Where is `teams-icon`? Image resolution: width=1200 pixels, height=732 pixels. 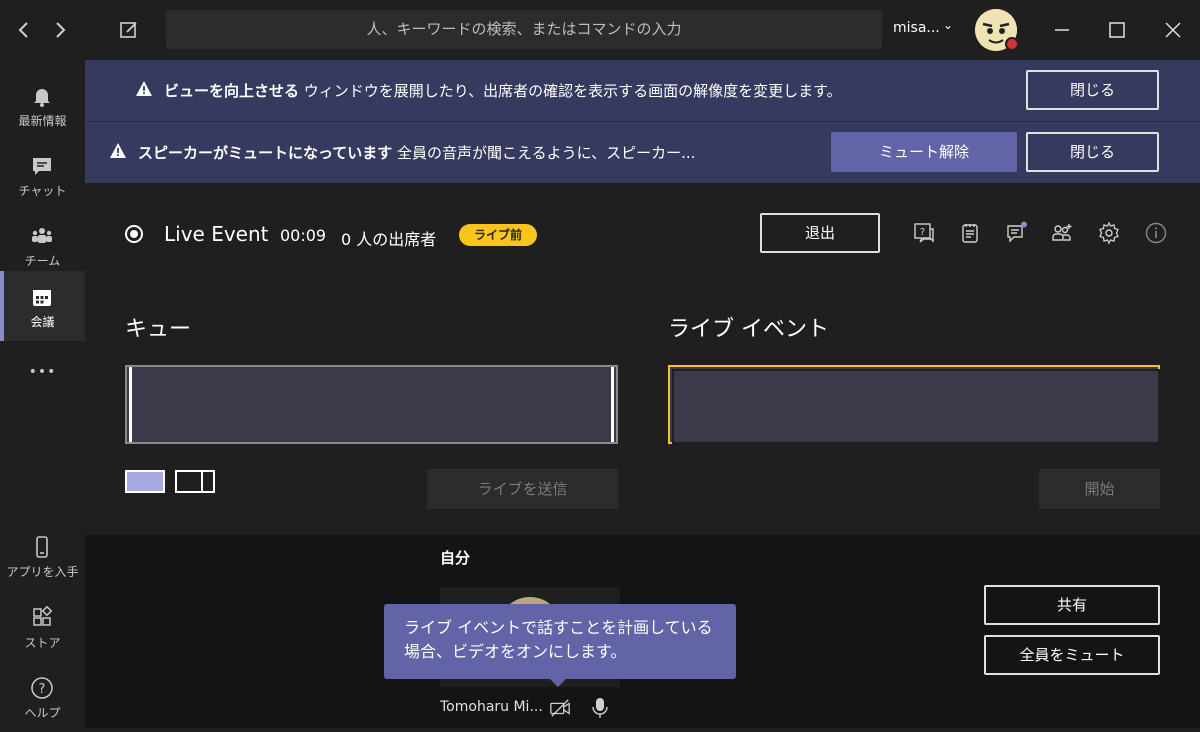 teams-icon is located at coordinates (42, 235).